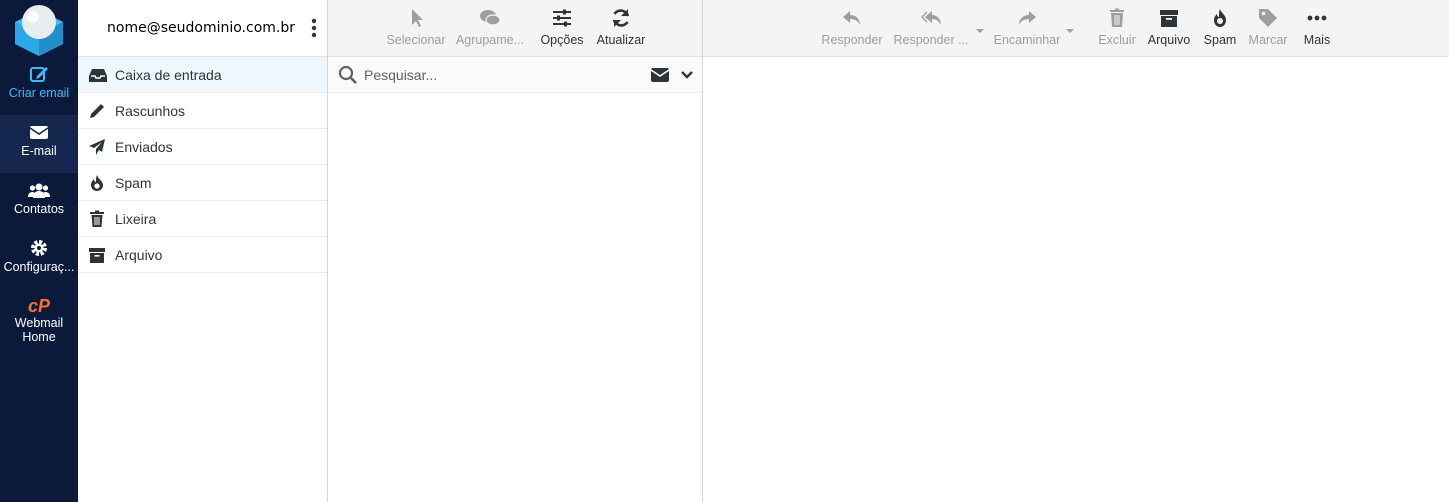 The image size is (1449, 502). Describe the element at coordinates (97, 75) in the screenshot. I see `inbox-icon` at that location.